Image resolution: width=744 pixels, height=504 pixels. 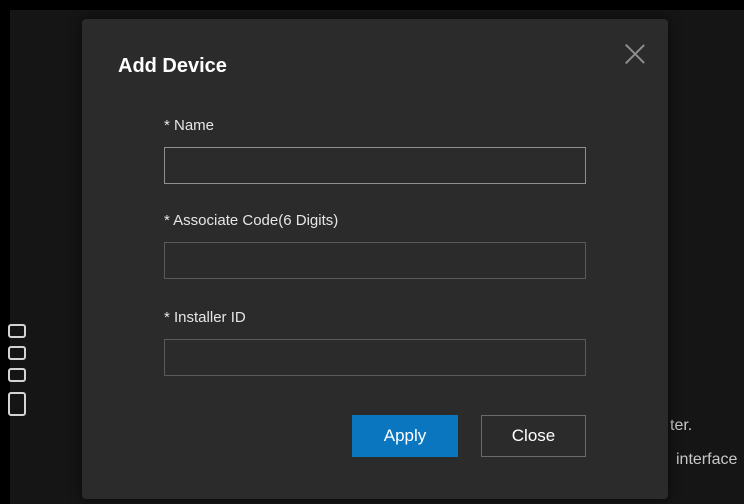 What do you see at coordinates (681, 425) in the screenshot?
I see `background-text: ter.` at bounding box center [681, 425].